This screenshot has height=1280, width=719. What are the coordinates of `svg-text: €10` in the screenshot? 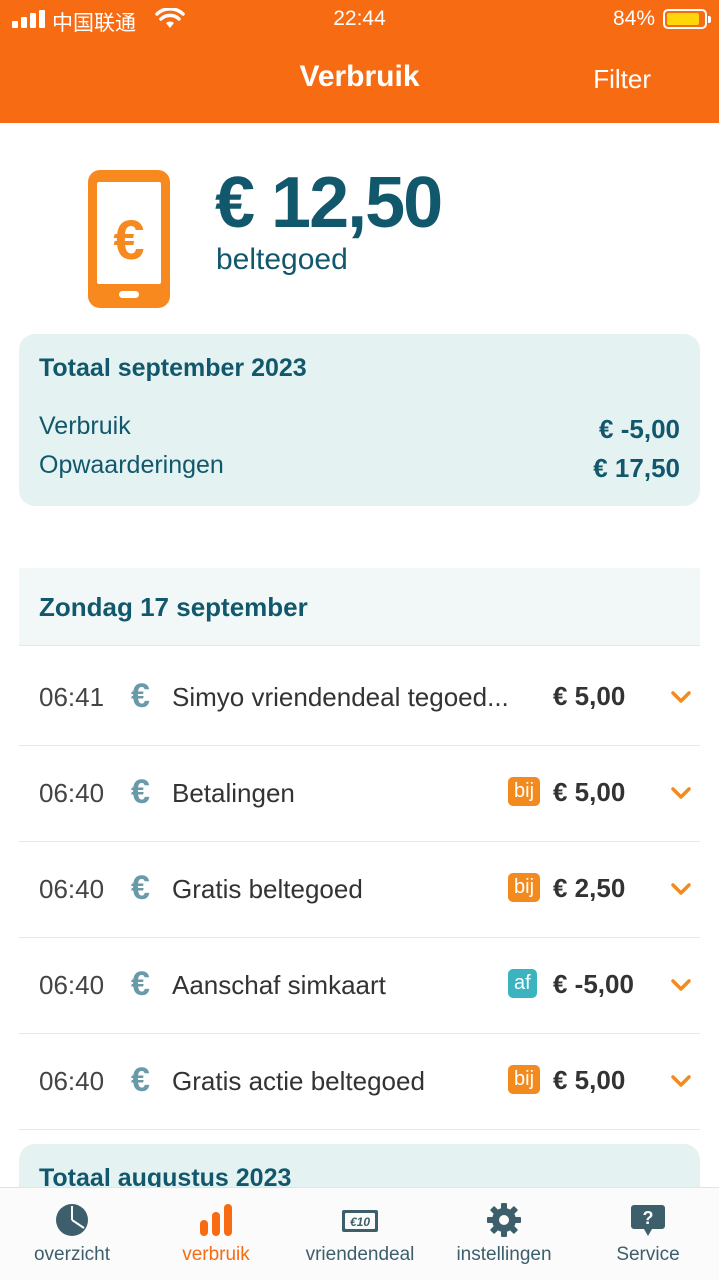 It's located at (360, 1222).